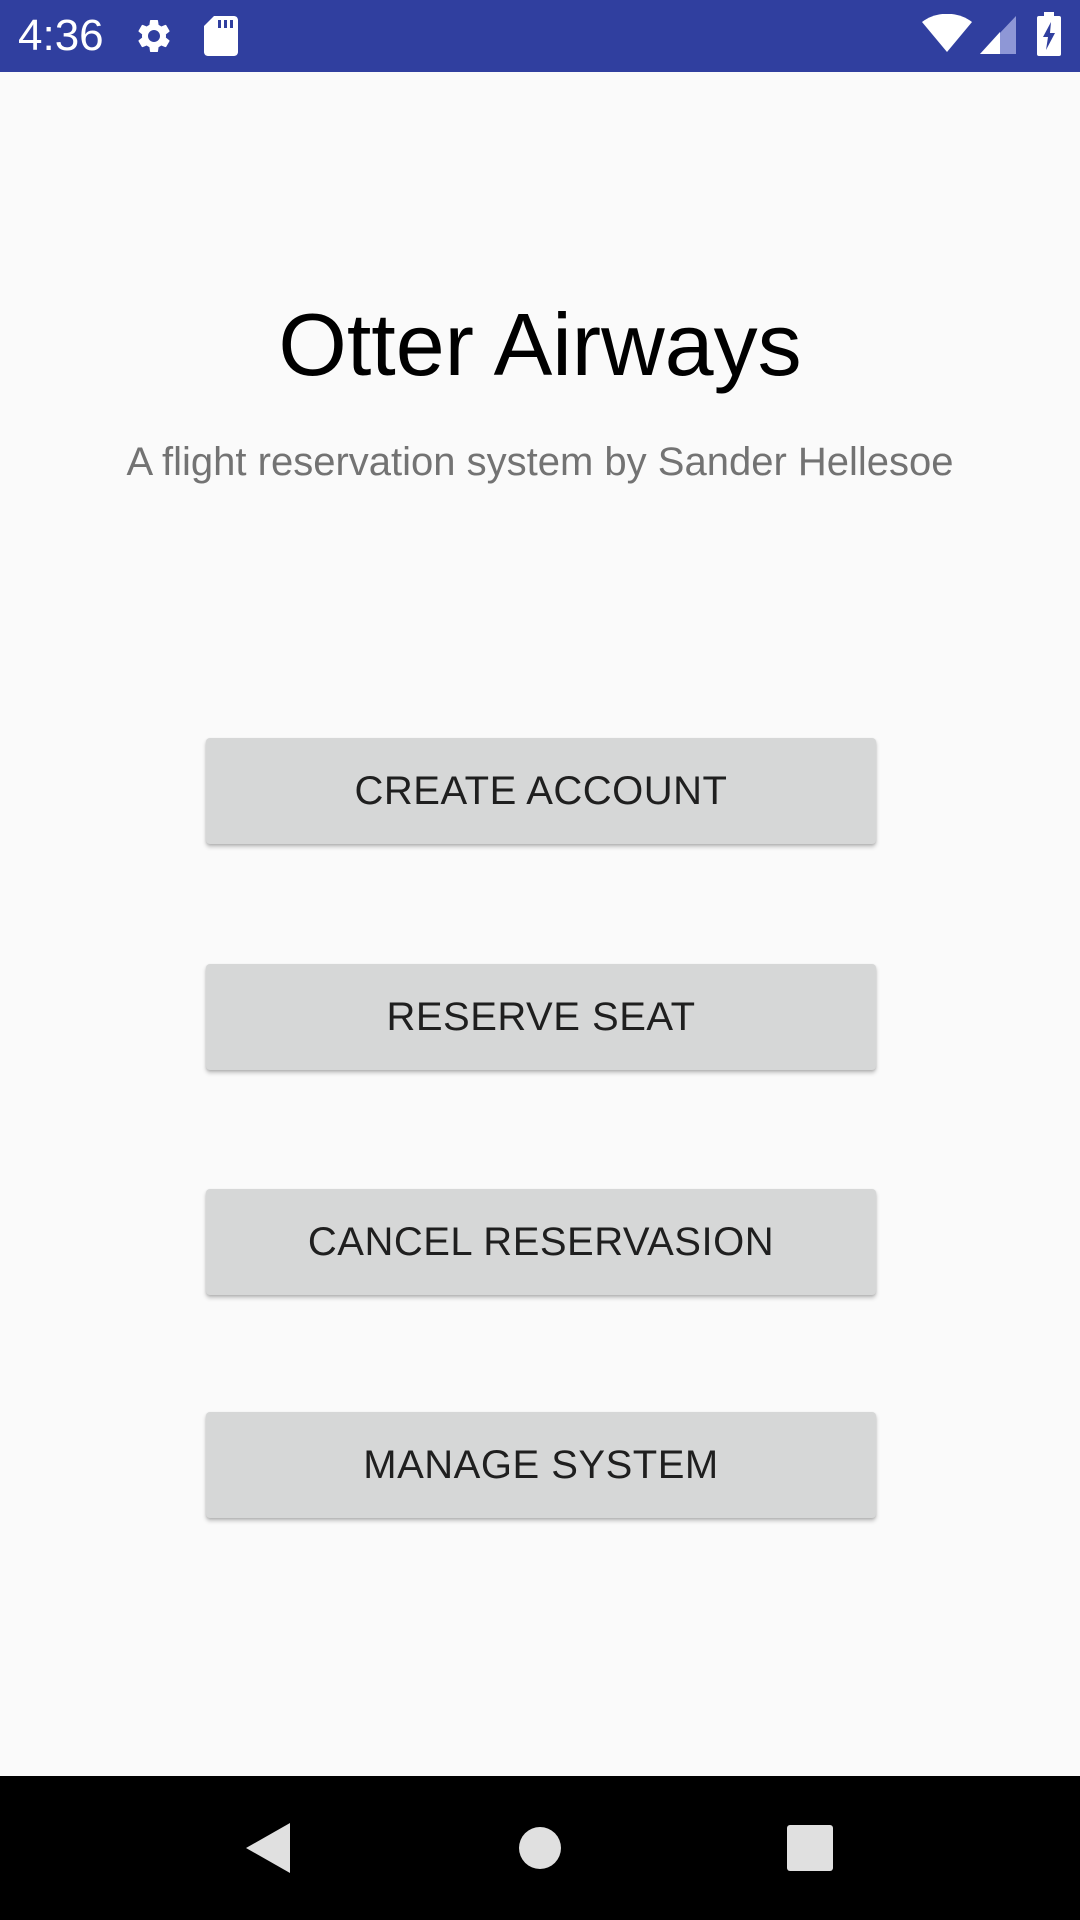 This screenshot has width=1080, height=1920. I want to click on settings-icon, so click(154, 38).